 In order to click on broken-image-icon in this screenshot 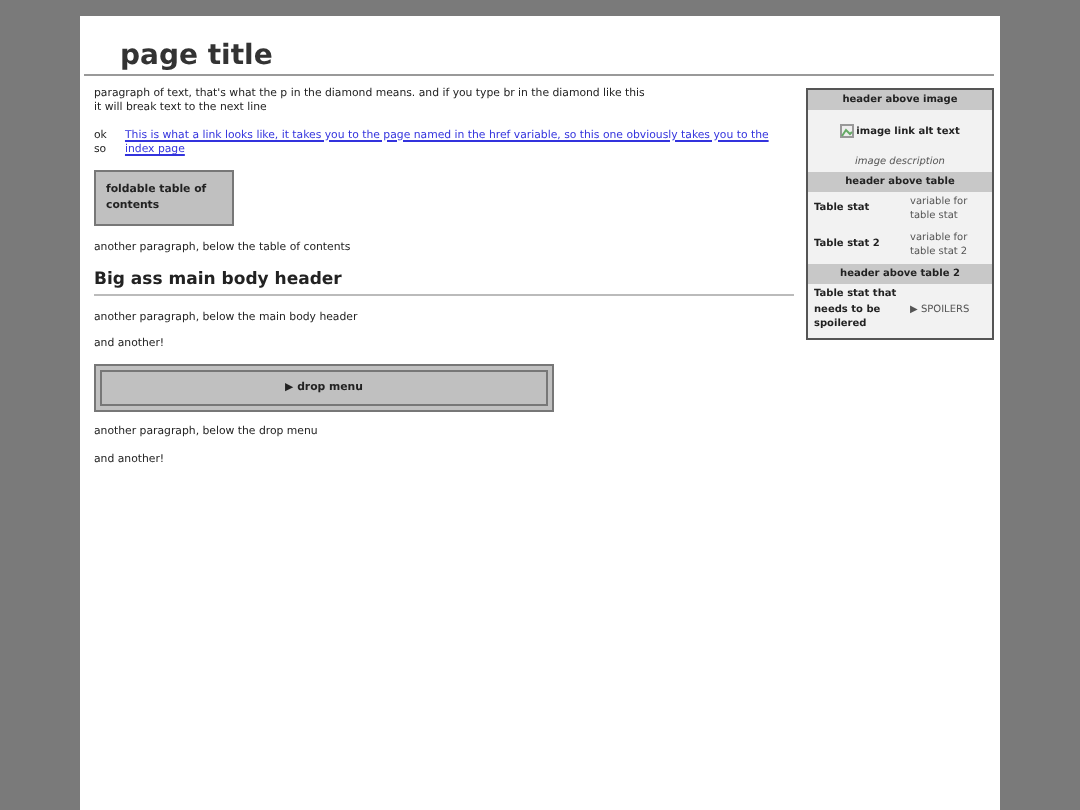, I will do `click(847, 131)`.